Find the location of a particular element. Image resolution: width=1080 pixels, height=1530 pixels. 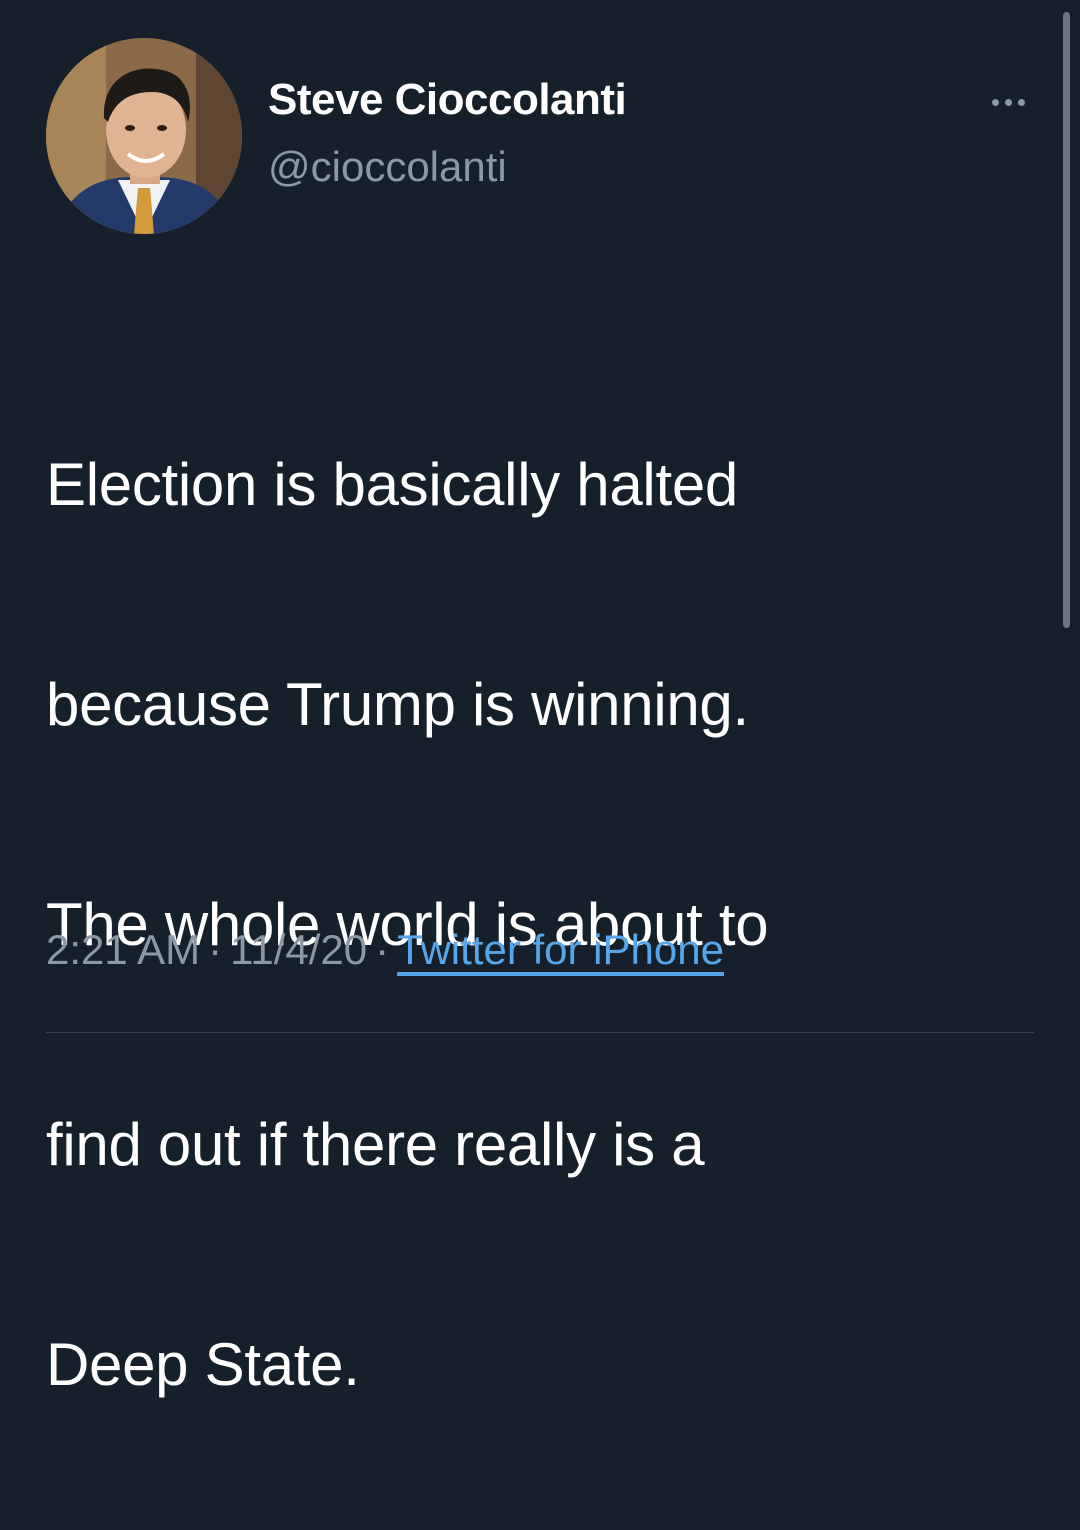

more-options-button is located at coordinates (1008, 102).